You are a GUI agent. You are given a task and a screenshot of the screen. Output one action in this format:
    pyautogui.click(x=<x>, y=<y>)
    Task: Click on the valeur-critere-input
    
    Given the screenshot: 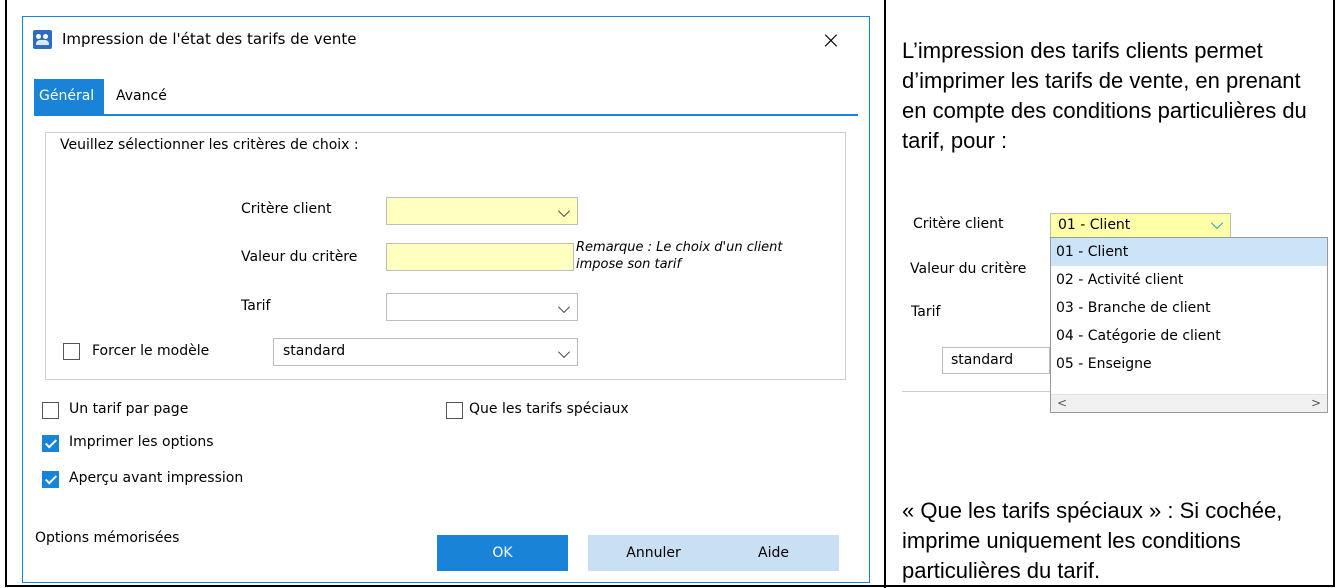 What is the action you would take?
    pyautogui.click(x=480, y=257)
    